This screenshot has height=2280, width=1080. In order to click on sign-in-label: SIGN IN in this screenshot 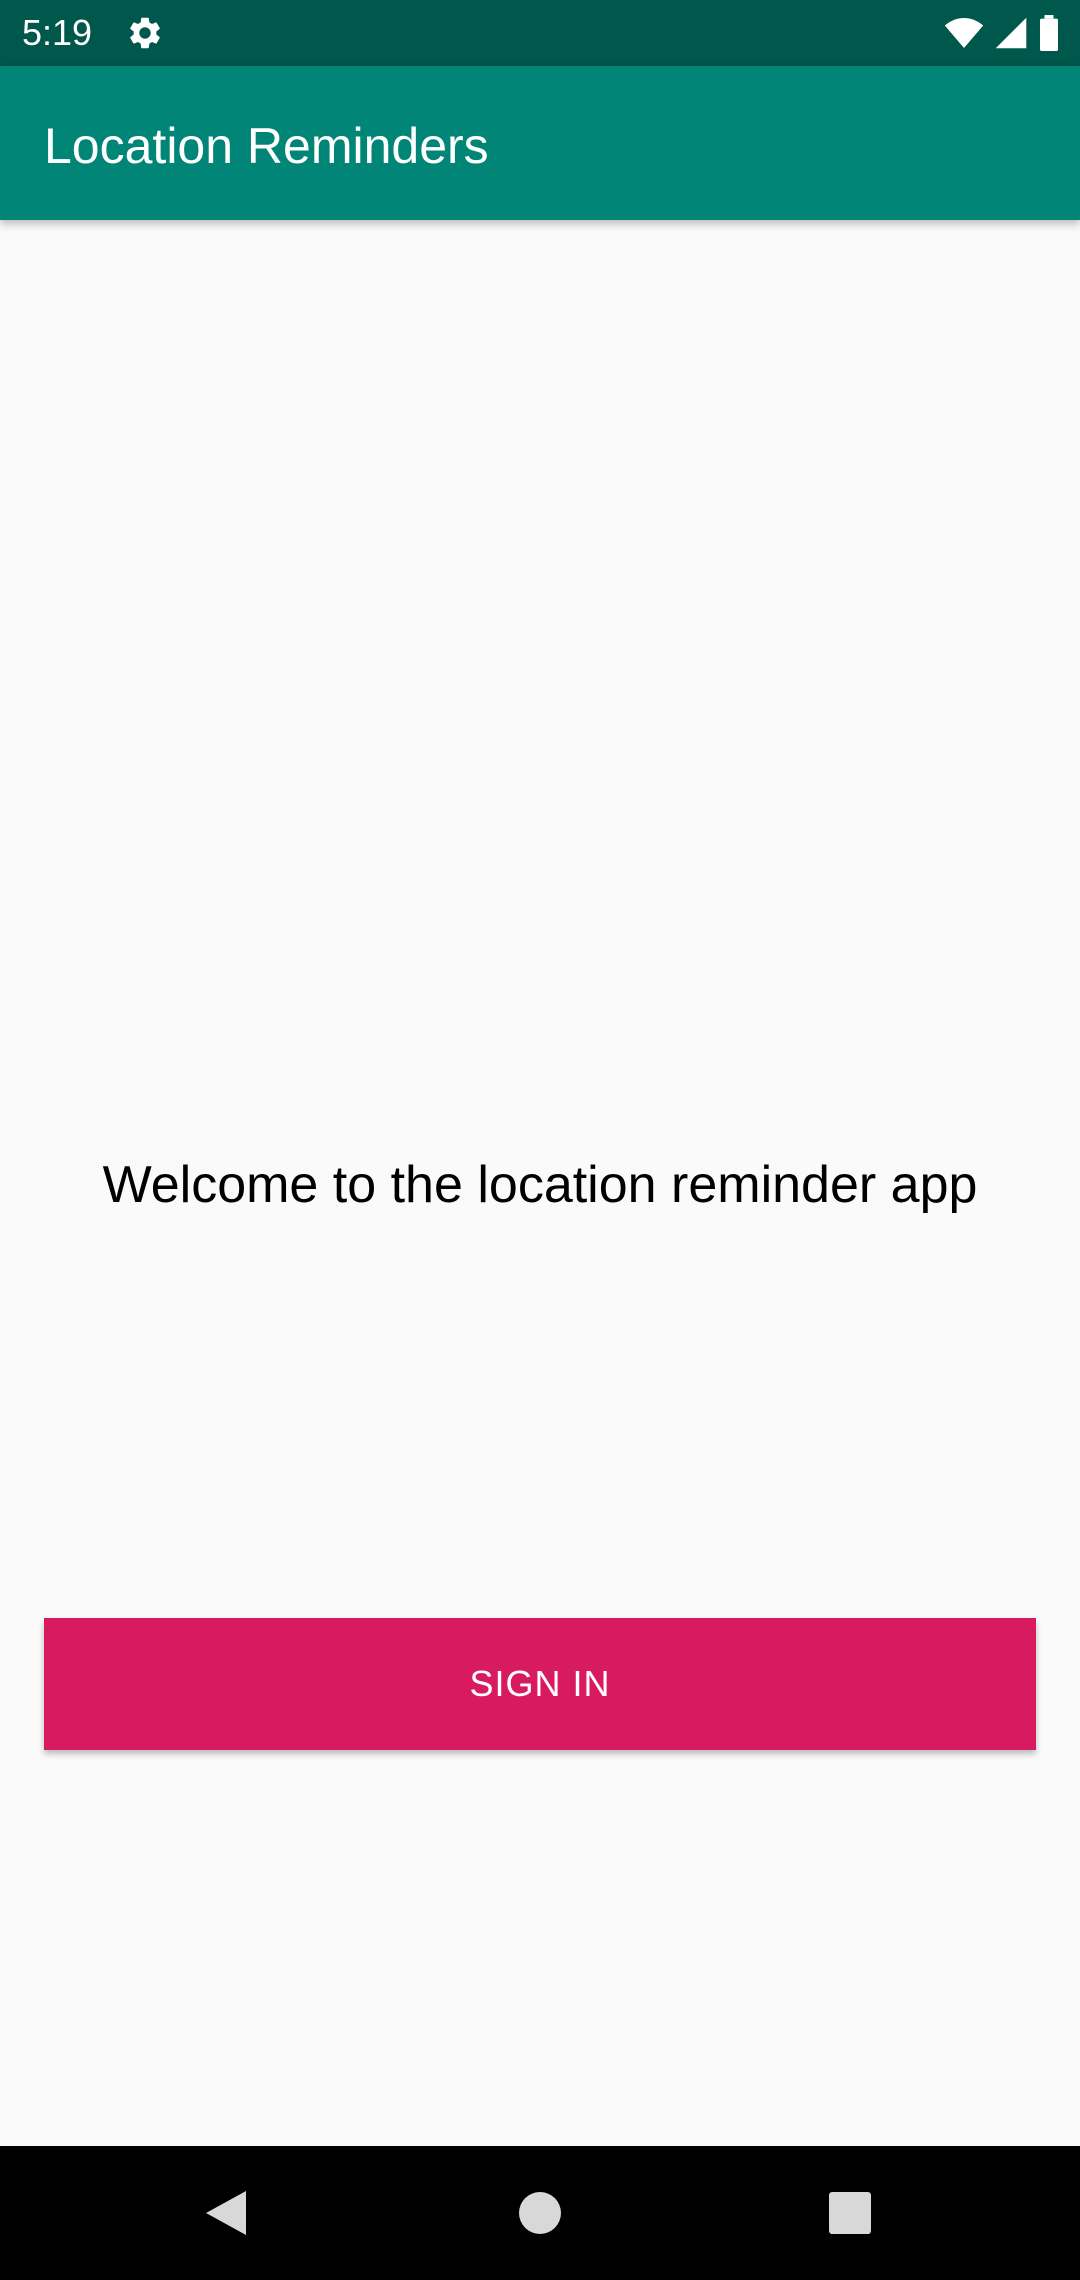, I will do `click(540, 1683)`.